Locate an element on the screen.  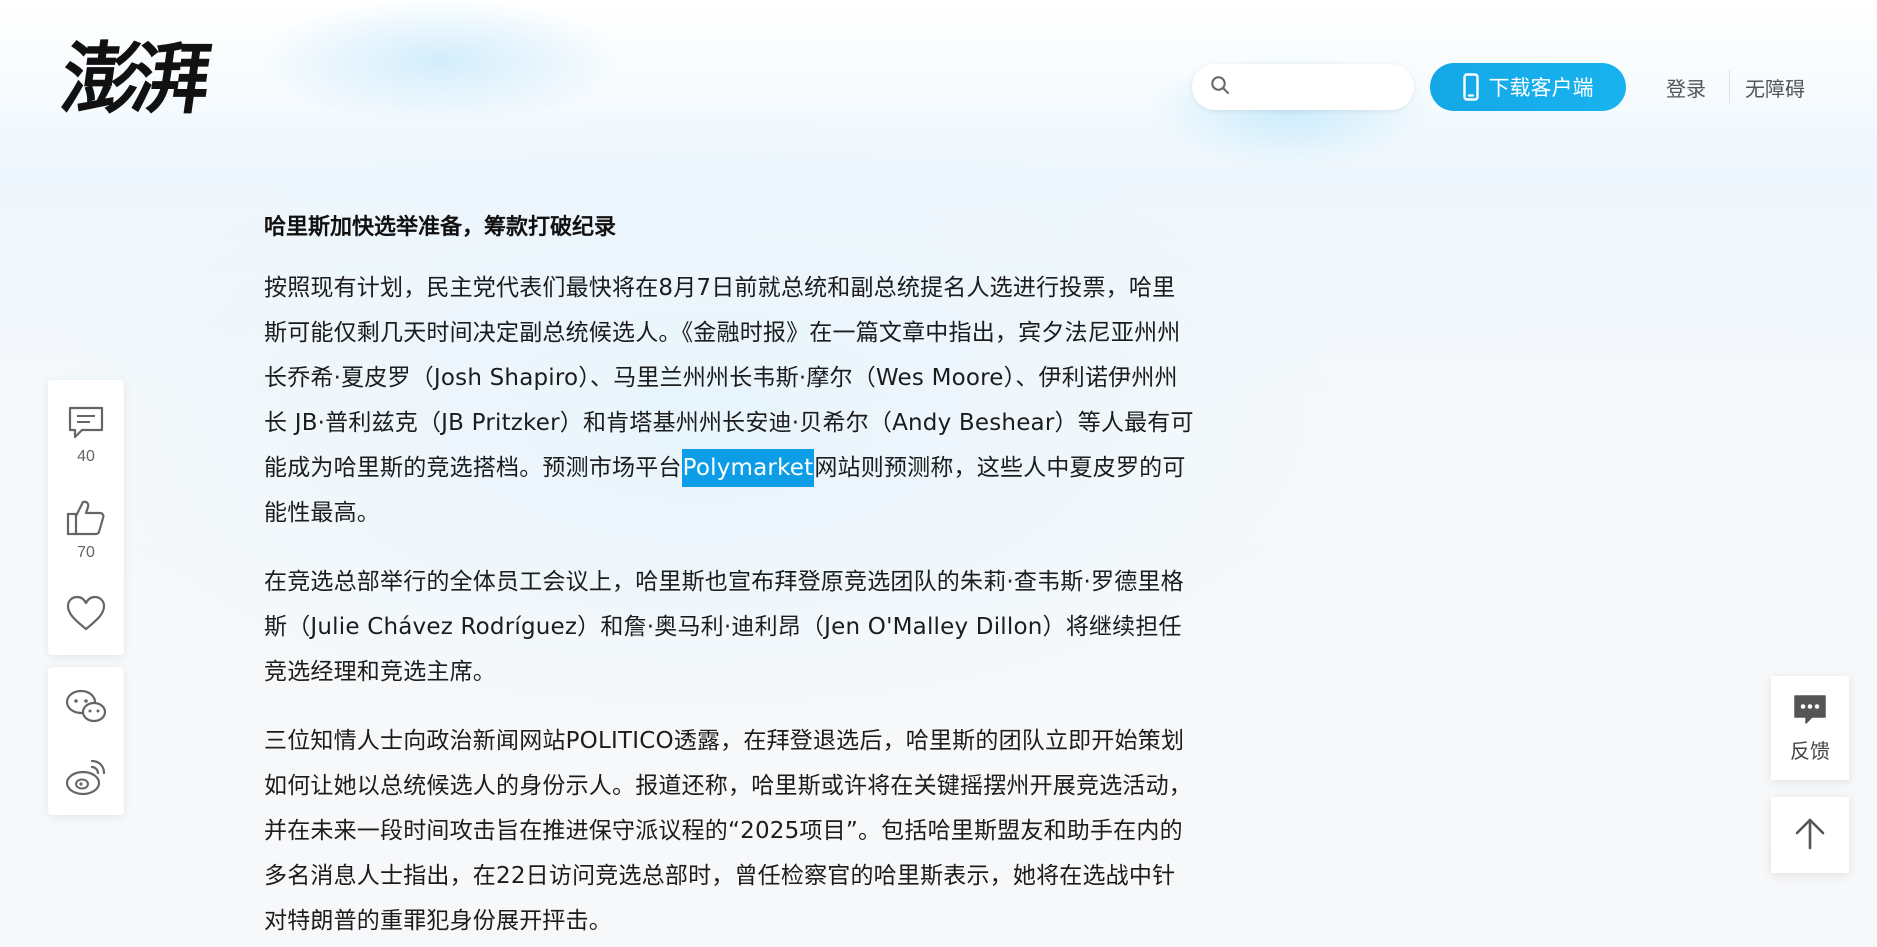
share-wechat-button is located at coordinates (86, 708).